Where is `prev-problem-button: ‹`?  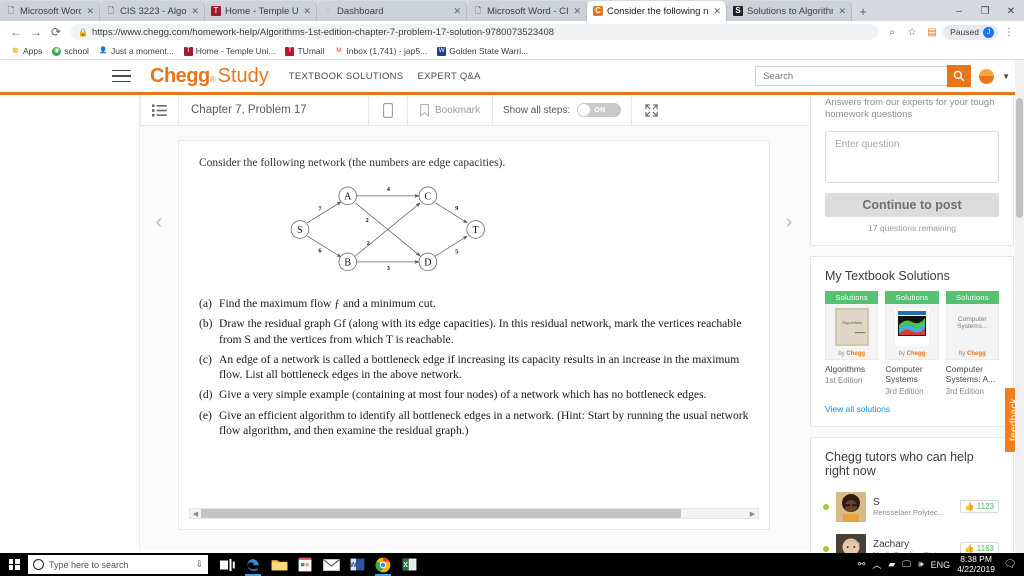 prev-problem-button: ‹ is located at coordinates (159, 338).